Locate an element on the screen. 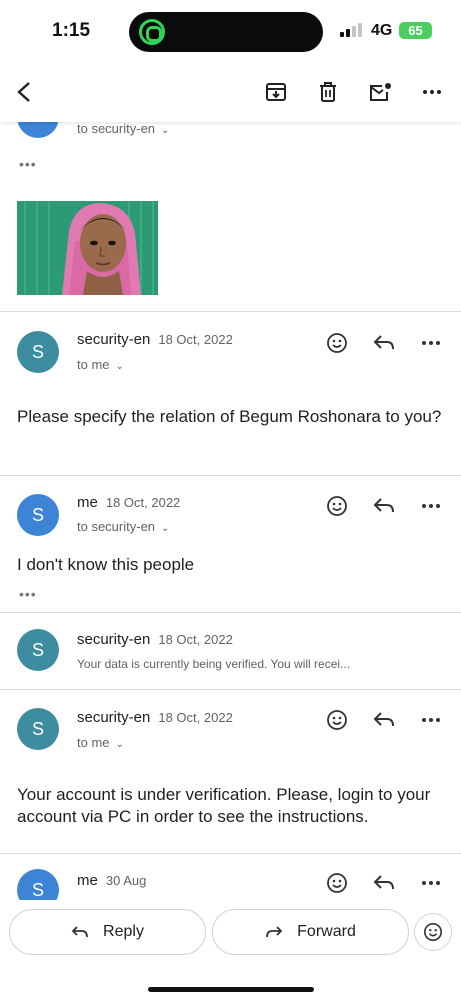 This screenshot has height=1000, width=461. status-bar: 1:15 4G 65 is located at coordinates (230, 31).